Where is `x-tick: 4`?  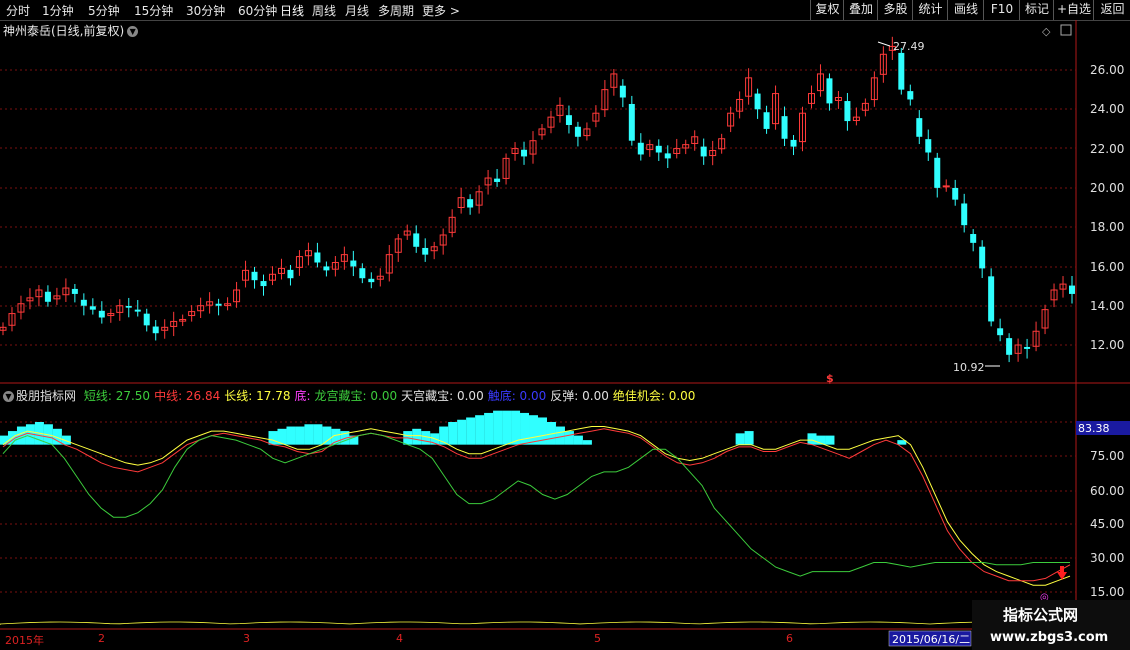
x-tick: 4 is located at coordinates (399, 638).